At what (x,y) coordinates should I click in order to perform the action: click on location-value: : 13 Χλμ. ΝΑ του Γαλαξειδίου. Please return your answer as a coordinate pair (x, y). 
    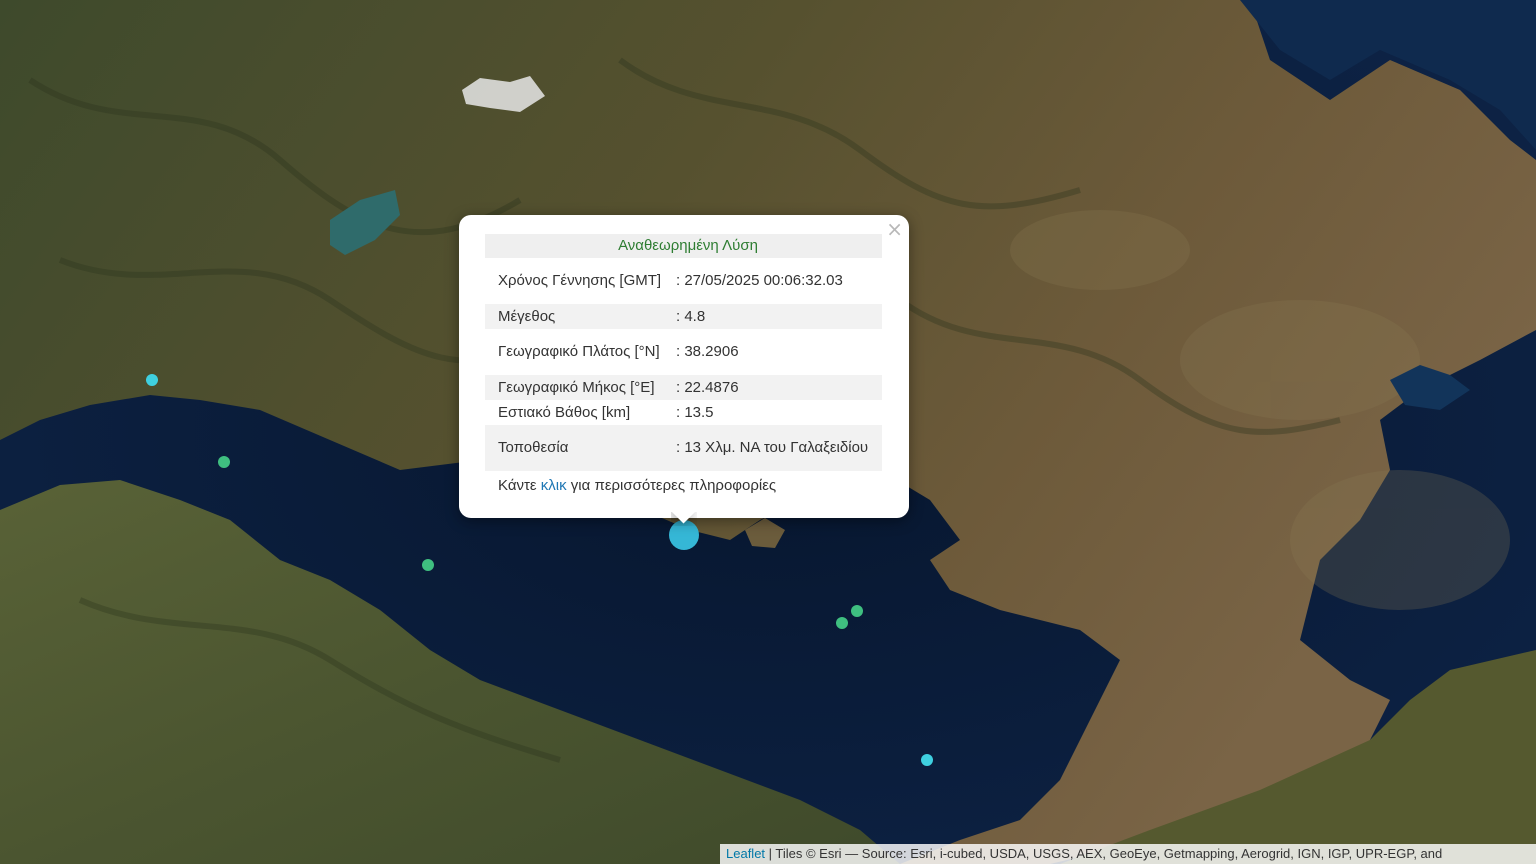
    Looking at the image, I should click on (777, 448).